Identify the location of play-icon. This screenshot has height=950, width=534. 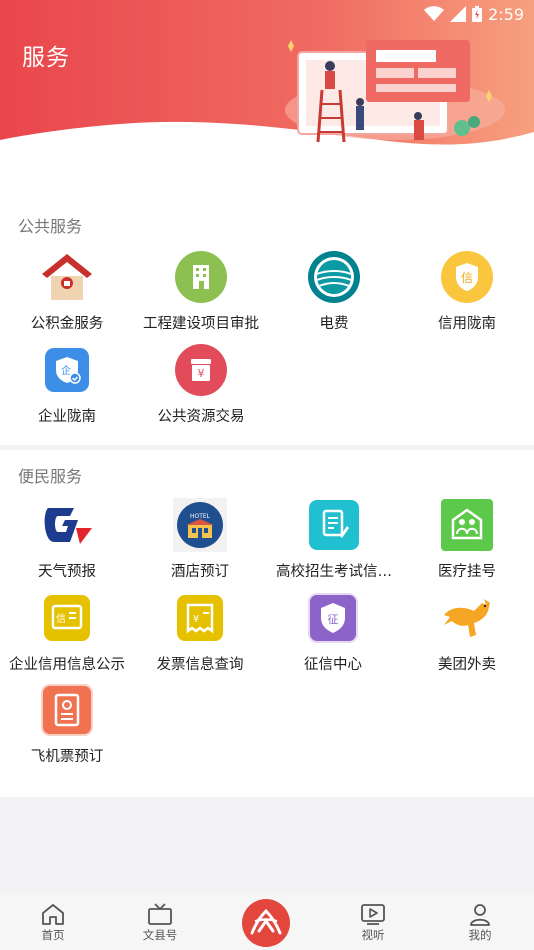
(373, 914).